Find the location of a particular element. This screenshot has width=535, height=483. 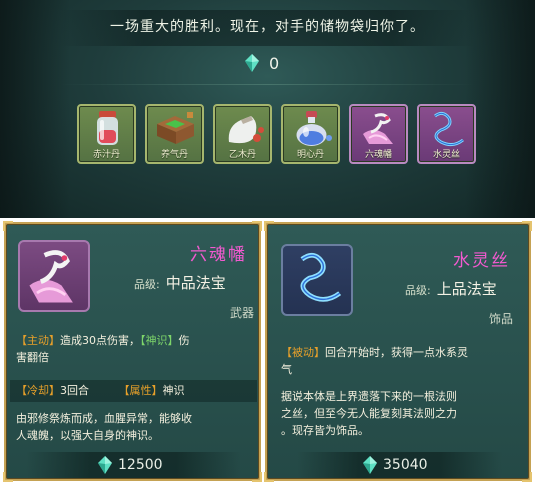

item-grade: 品级: 上品法宝 is located at coordinates (451, 288).